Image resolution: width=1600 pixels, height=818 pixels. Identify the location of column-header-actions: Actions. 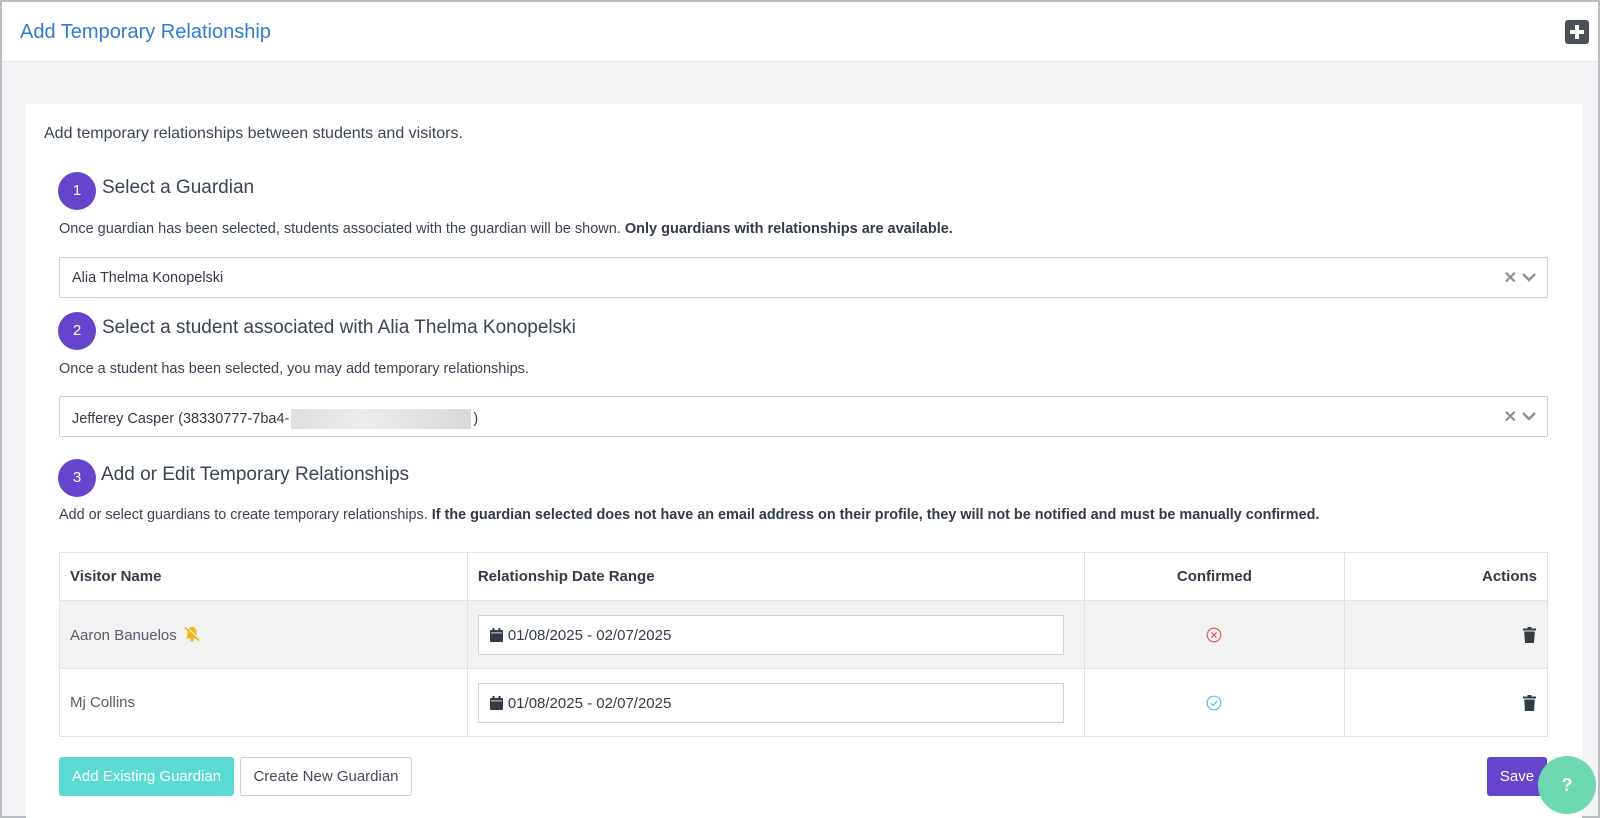
(1446, 576).